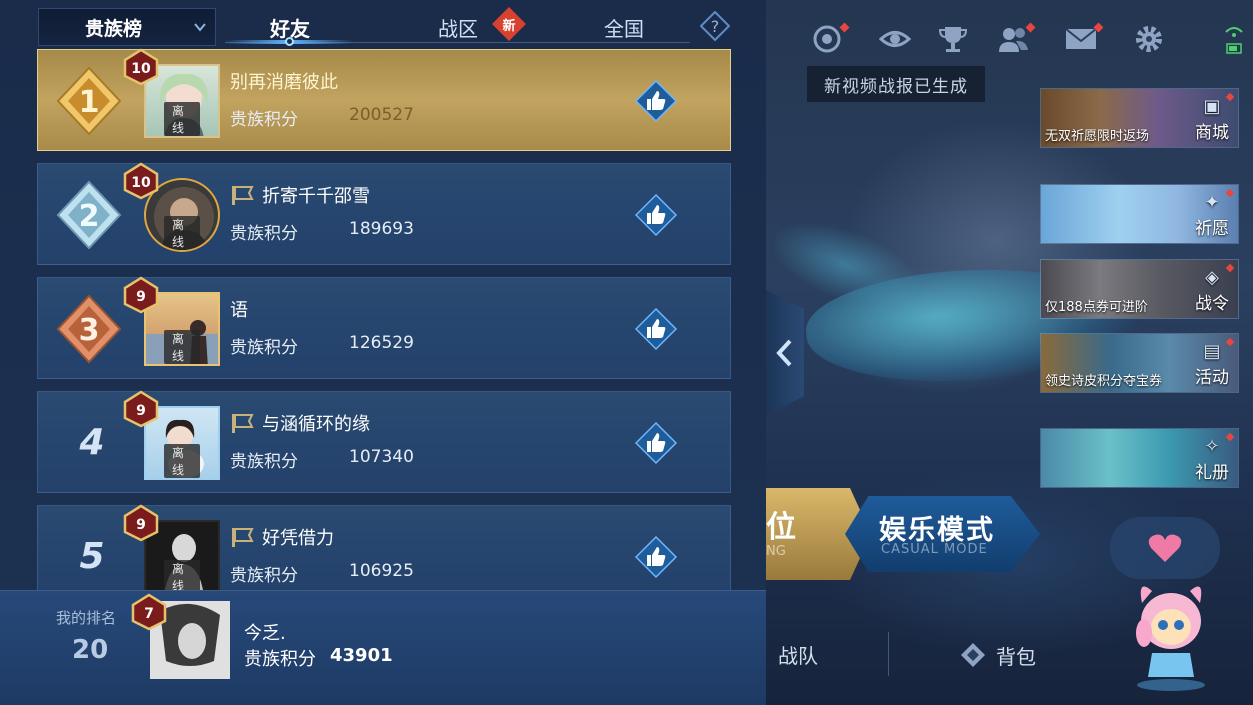 The width and height of the screenshot is (1253, 705). I want to click on my-score-value: 43901, so click(361, 655).